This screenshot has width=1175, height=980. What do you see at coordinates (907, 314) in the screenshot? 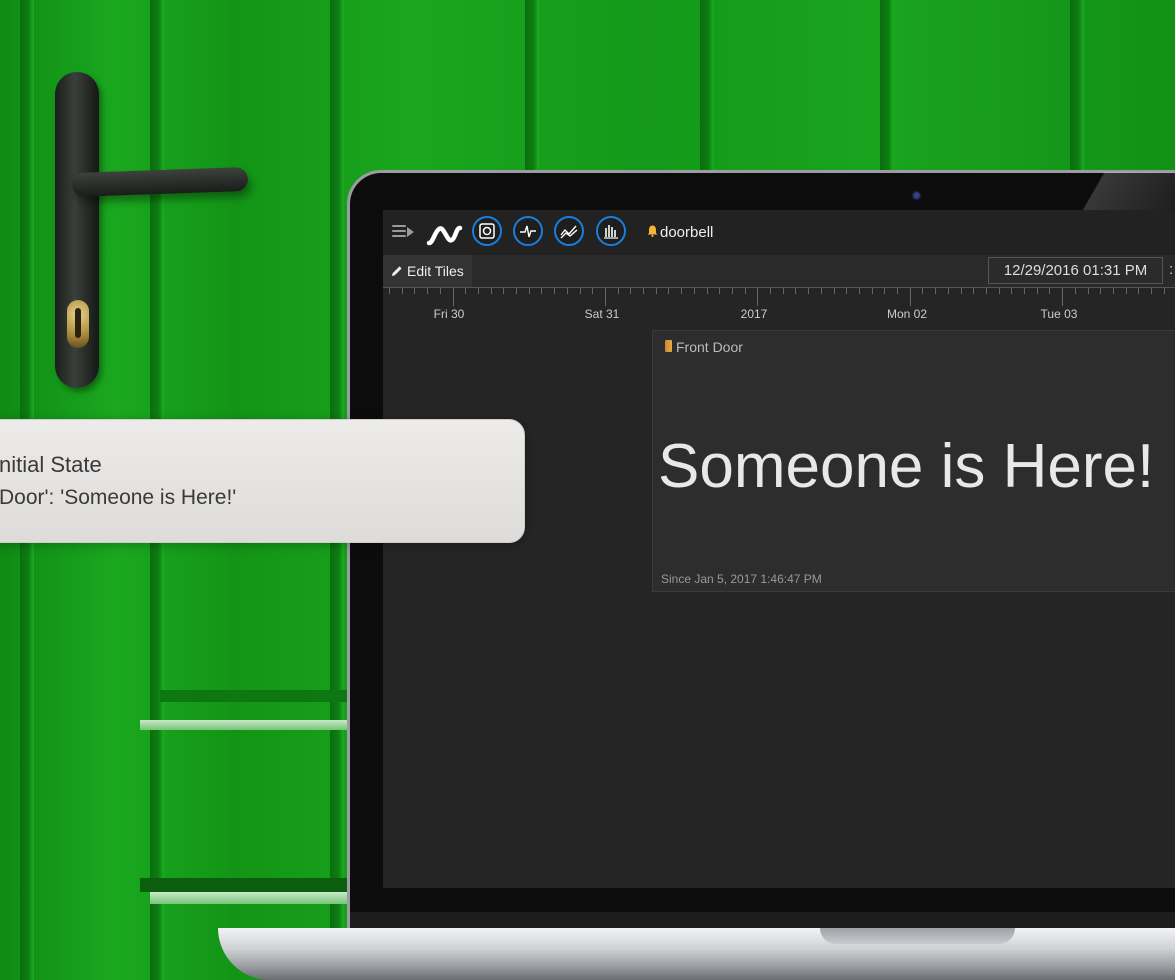
I see `timeline-label: Mon 02` at bounding box center [907, 314].